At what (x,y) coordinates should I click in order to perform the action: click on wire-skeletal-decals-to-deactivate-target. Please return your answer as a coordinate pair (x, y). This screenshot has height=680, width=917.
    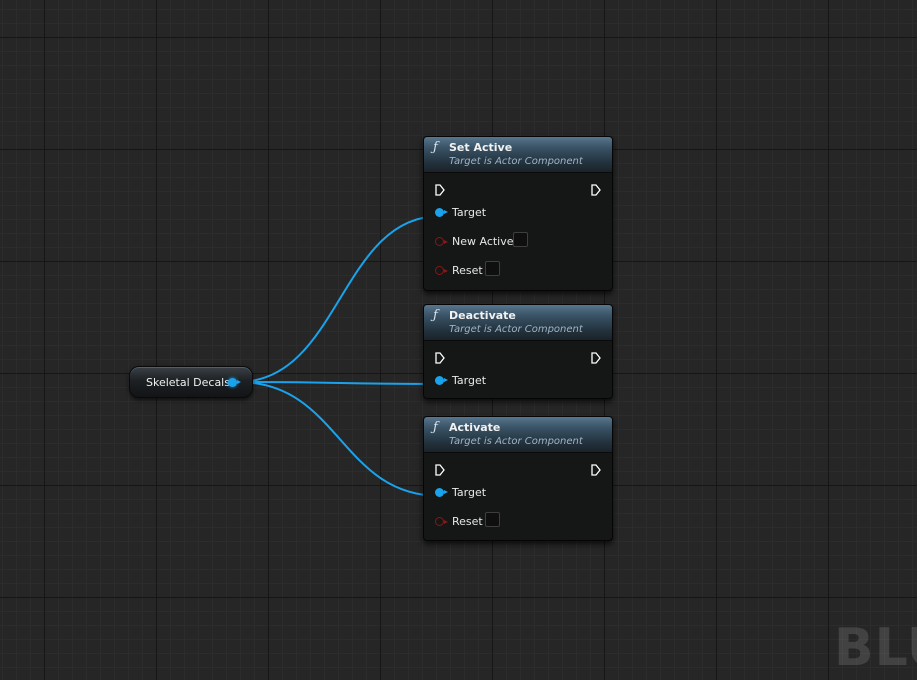
    Looking at the image, I should click on (339, 383).